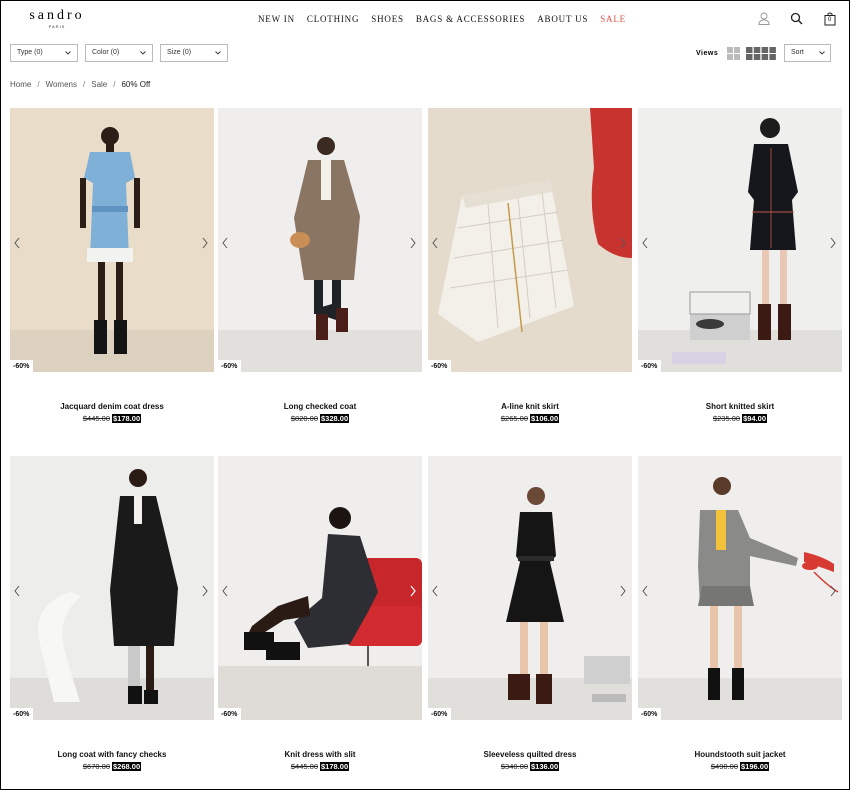  I want to click on filter-type: Type (0), so click(44, 53).